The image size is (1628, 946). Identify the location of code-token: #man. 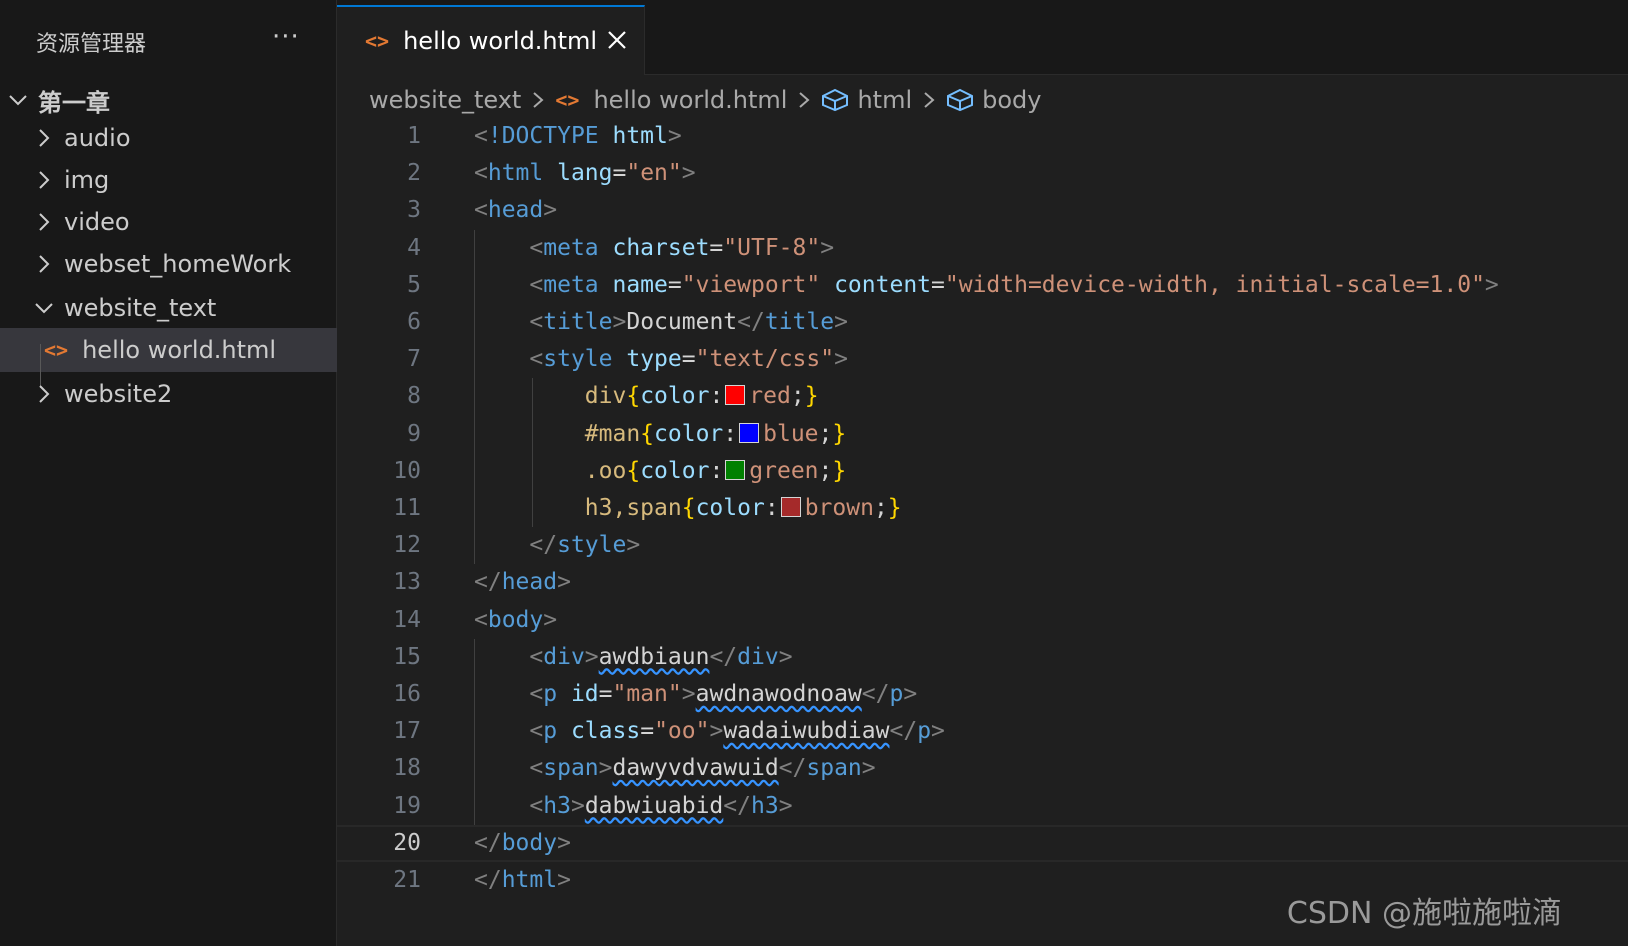
(612, 433).